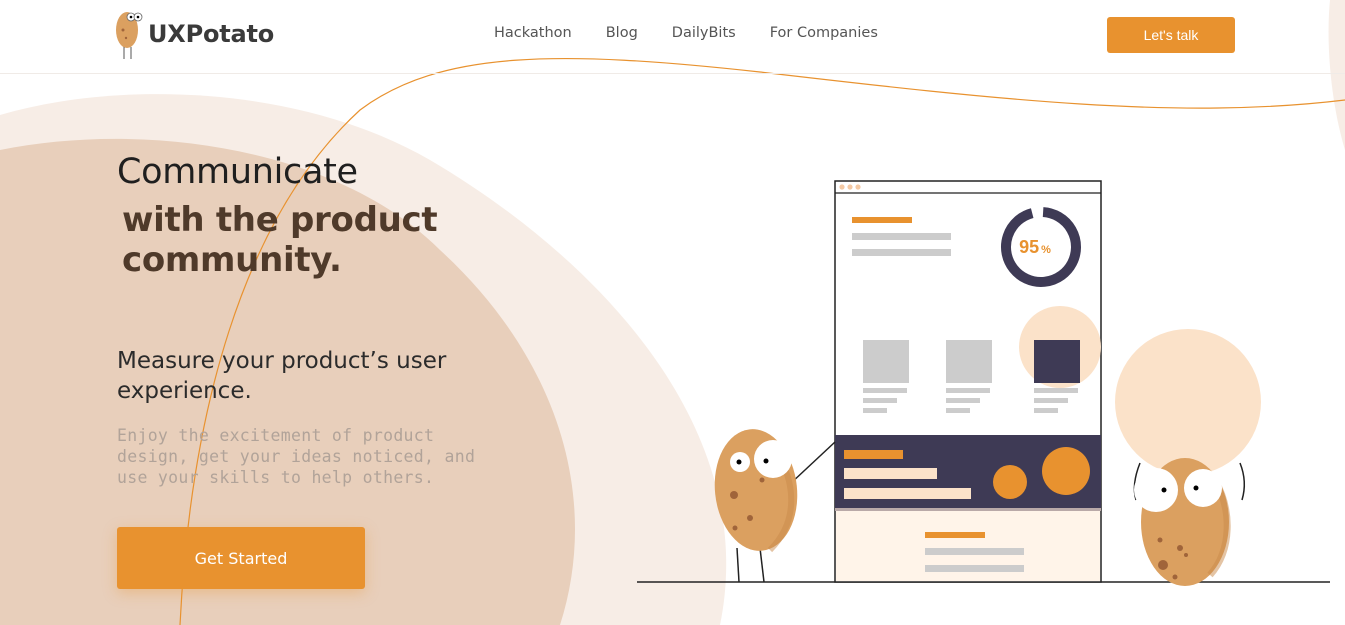 The height and width of the screenshot is (625, 1345). I want to click on potato-logo-icon, so click(129, 34).